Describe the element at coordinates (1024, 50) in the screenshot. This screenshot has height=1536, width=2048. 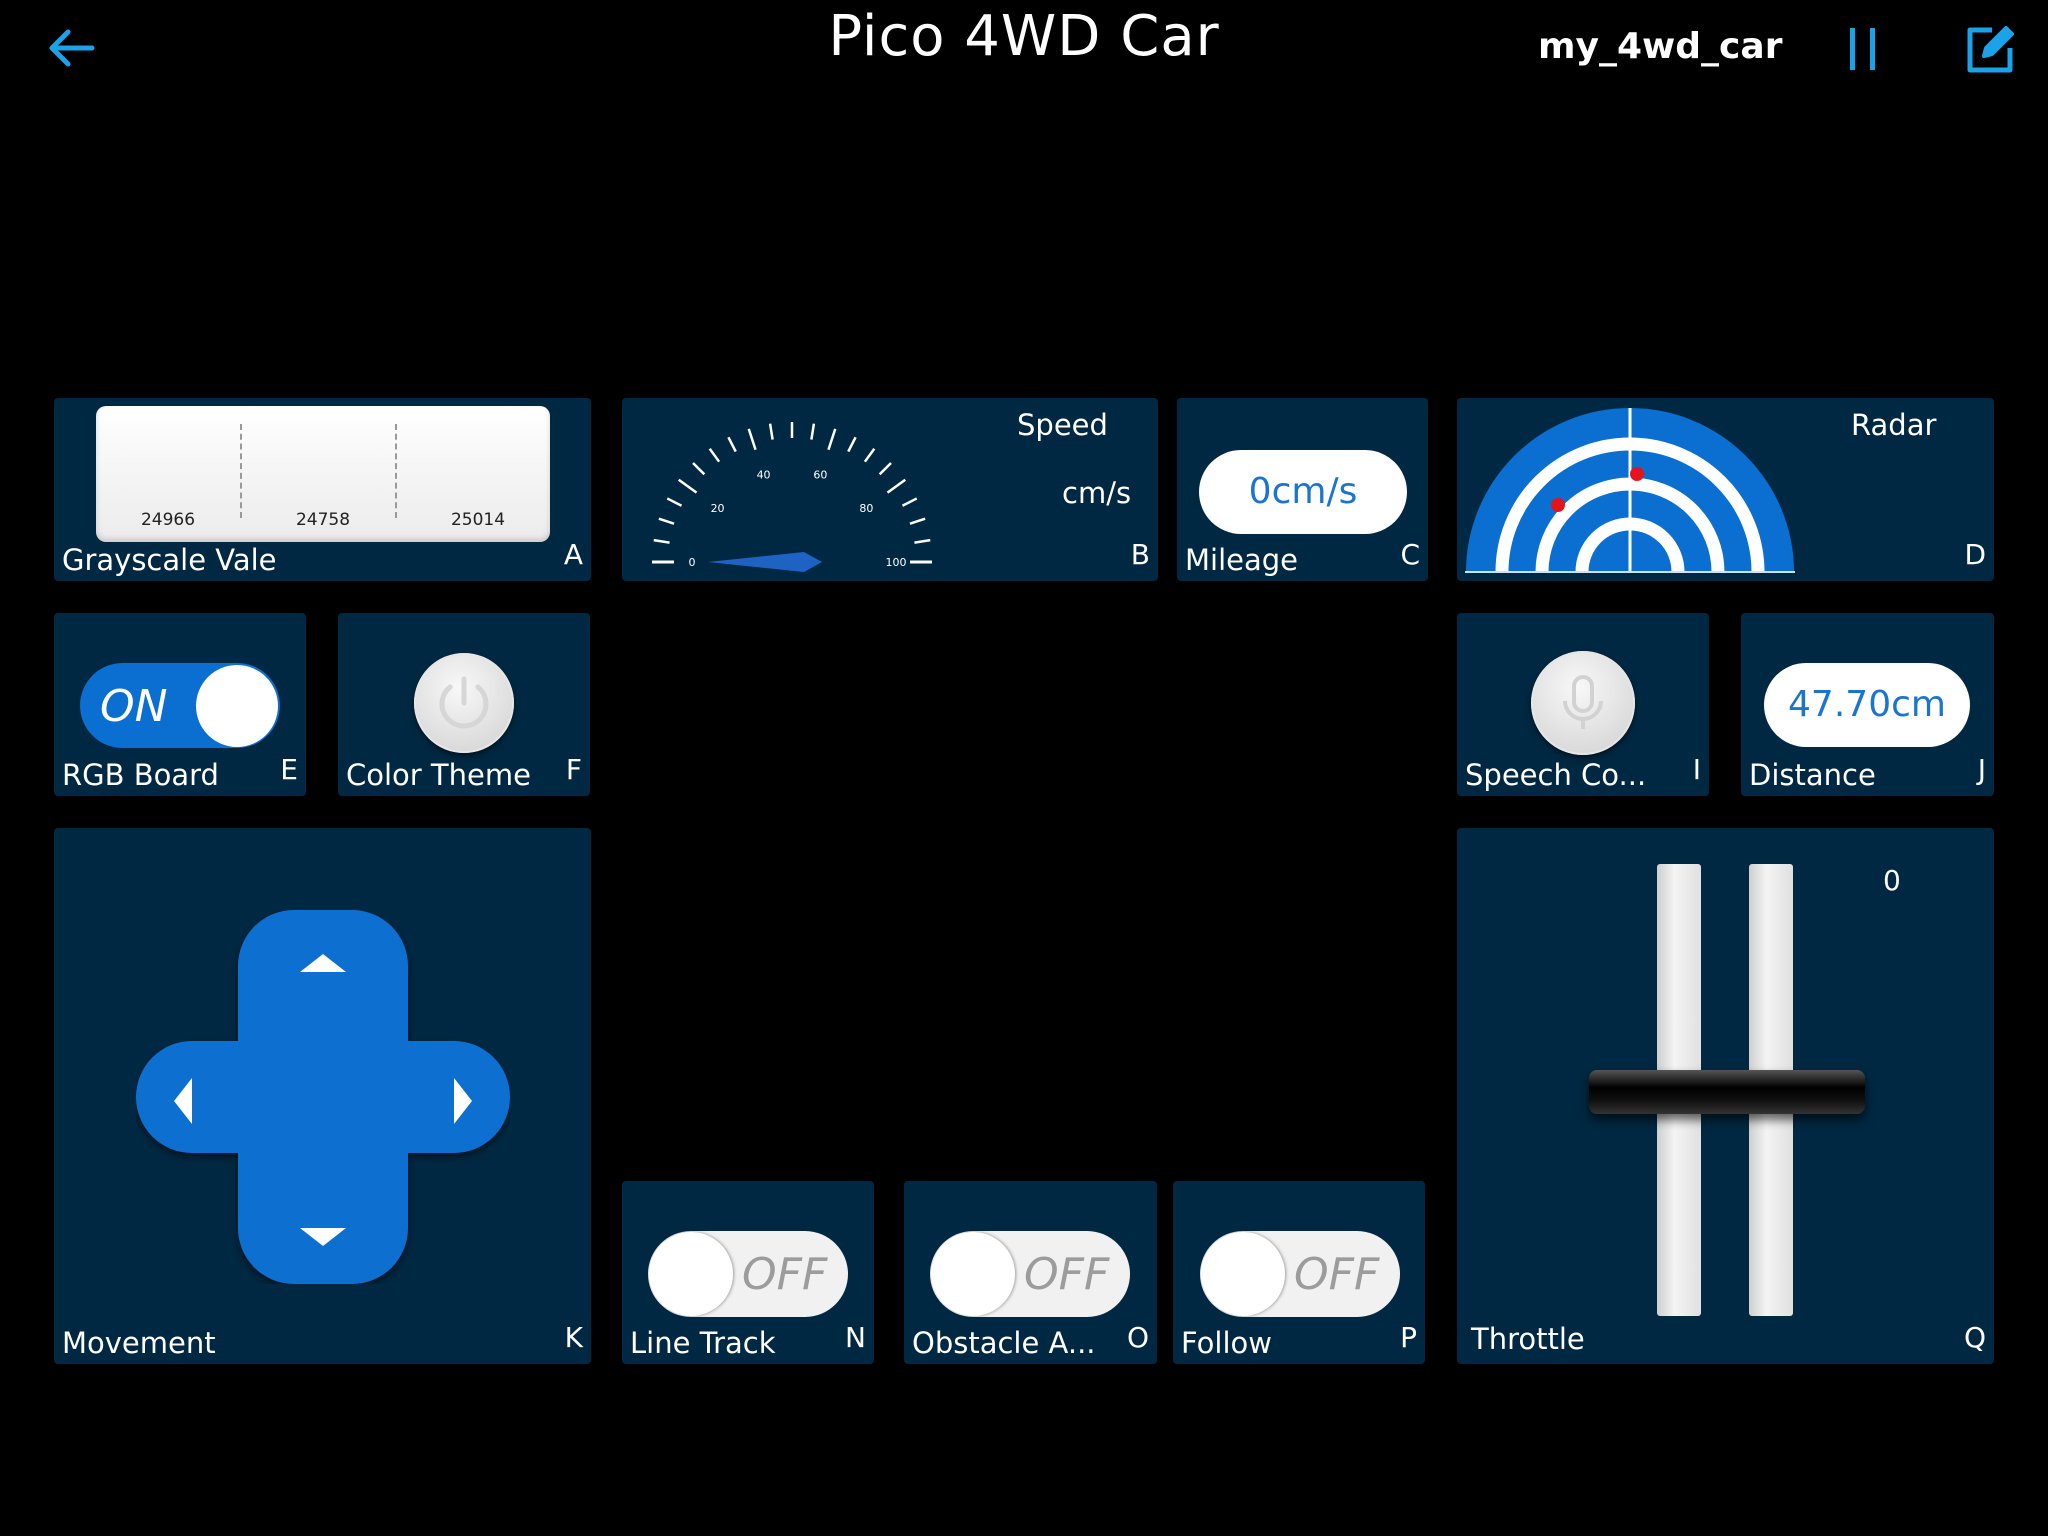
I see `header-bar: Pico 4WD Car my_4wd_car` at that location.